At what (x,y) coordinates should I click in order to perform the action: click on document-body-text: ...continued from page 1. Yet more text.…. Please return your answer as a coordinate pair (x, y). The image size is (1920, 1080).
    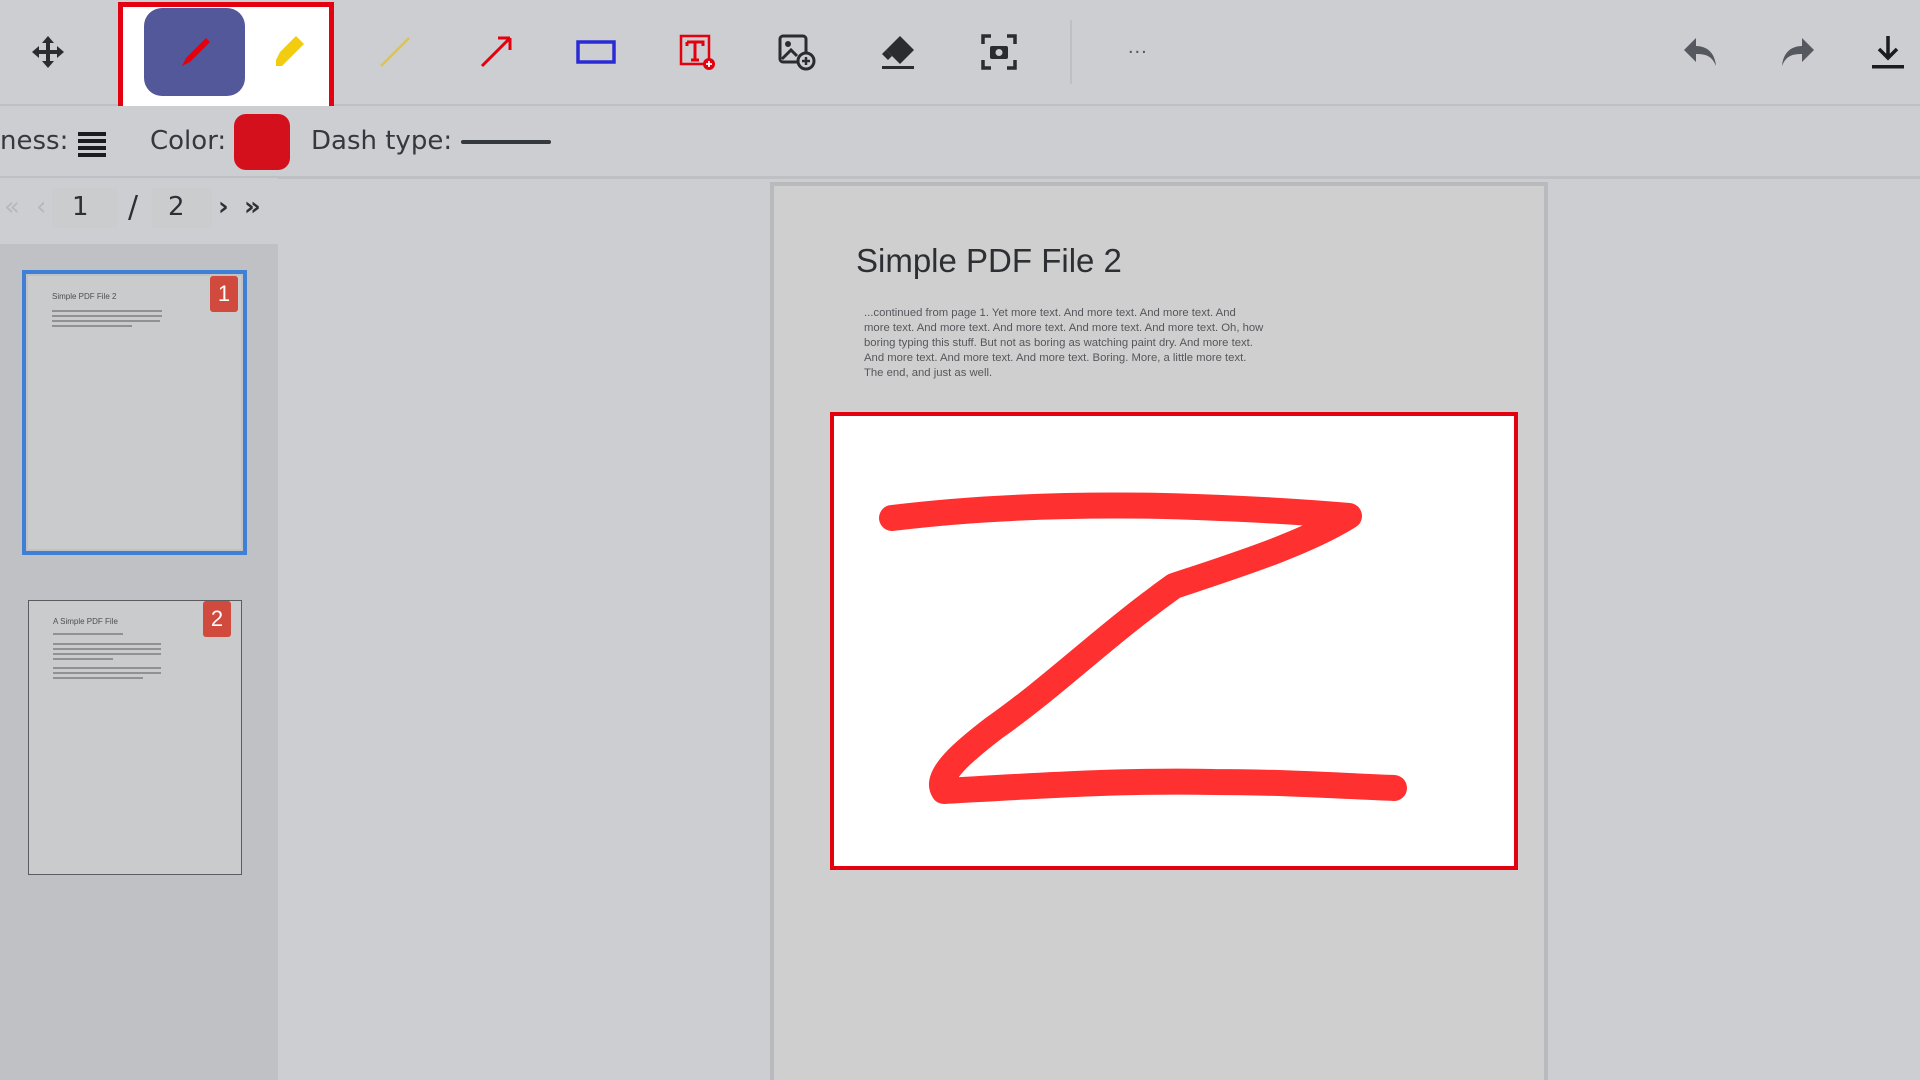
    Looking at the image, I should click on (1064, 343).